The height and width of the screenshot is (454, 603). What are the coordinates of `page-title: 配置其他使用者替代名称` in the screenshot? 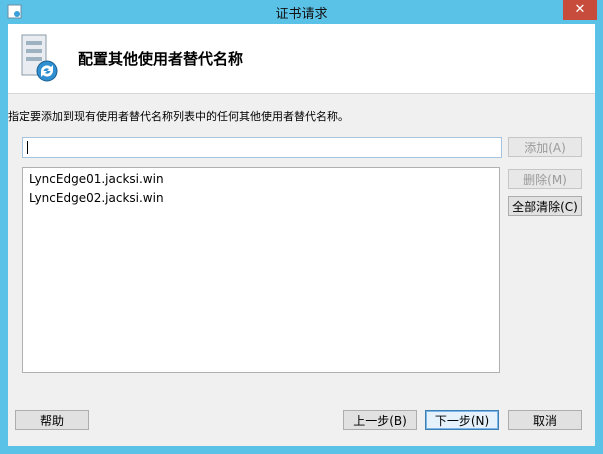 It's located at (161, 59).